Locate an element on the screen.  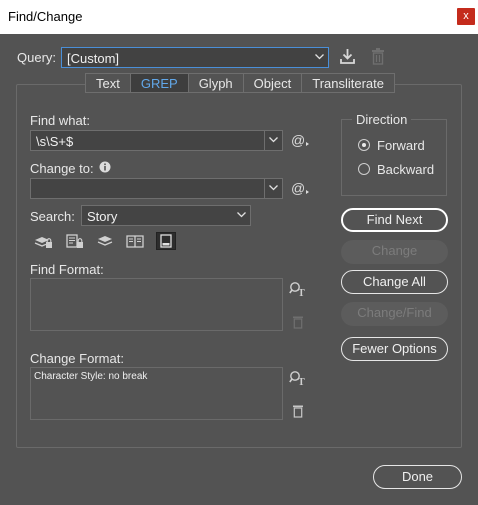
backward-label: Backward is located at coordinates (405, 169).